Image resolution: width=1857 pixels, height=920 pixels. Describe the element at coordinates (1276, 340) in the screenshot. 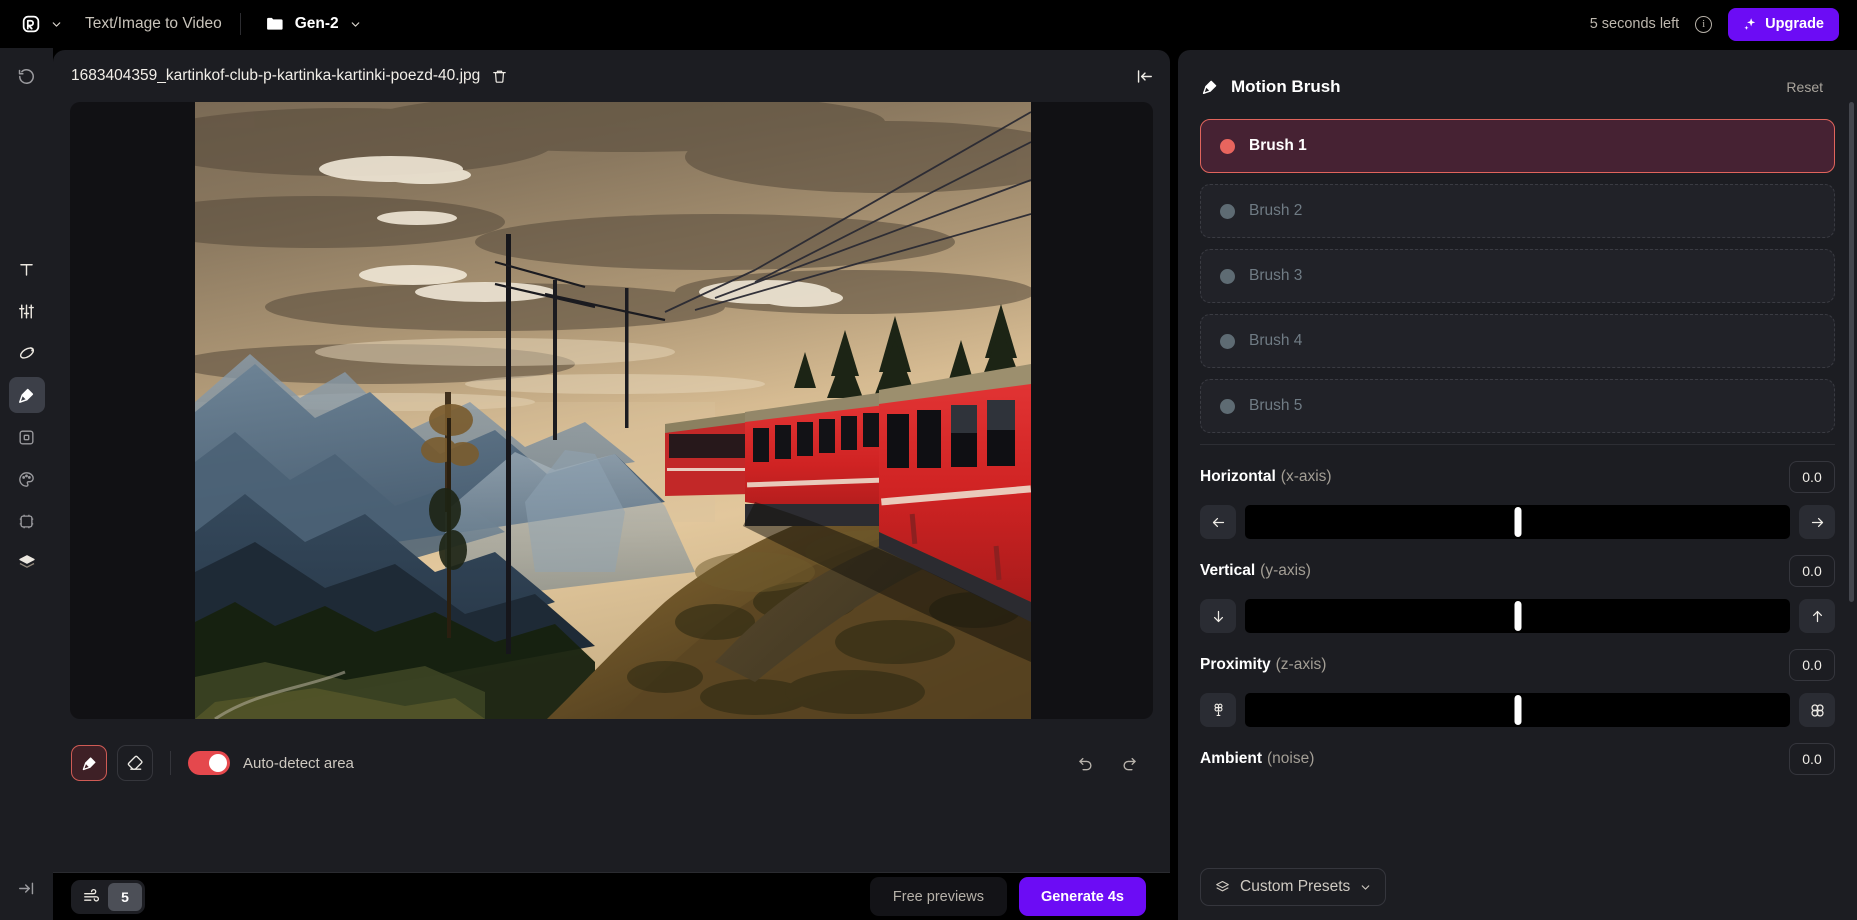

I see `brush-label: Brush 4` at that location.